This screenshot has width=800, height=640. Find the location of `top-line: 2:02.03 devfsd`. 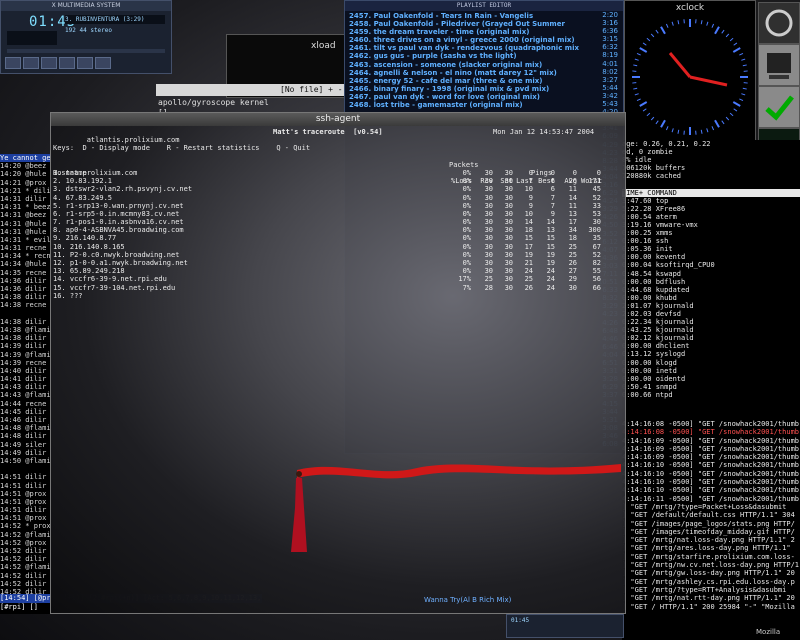

top-line: 2:02.03 devfsd is located at coordinates (652, 313).